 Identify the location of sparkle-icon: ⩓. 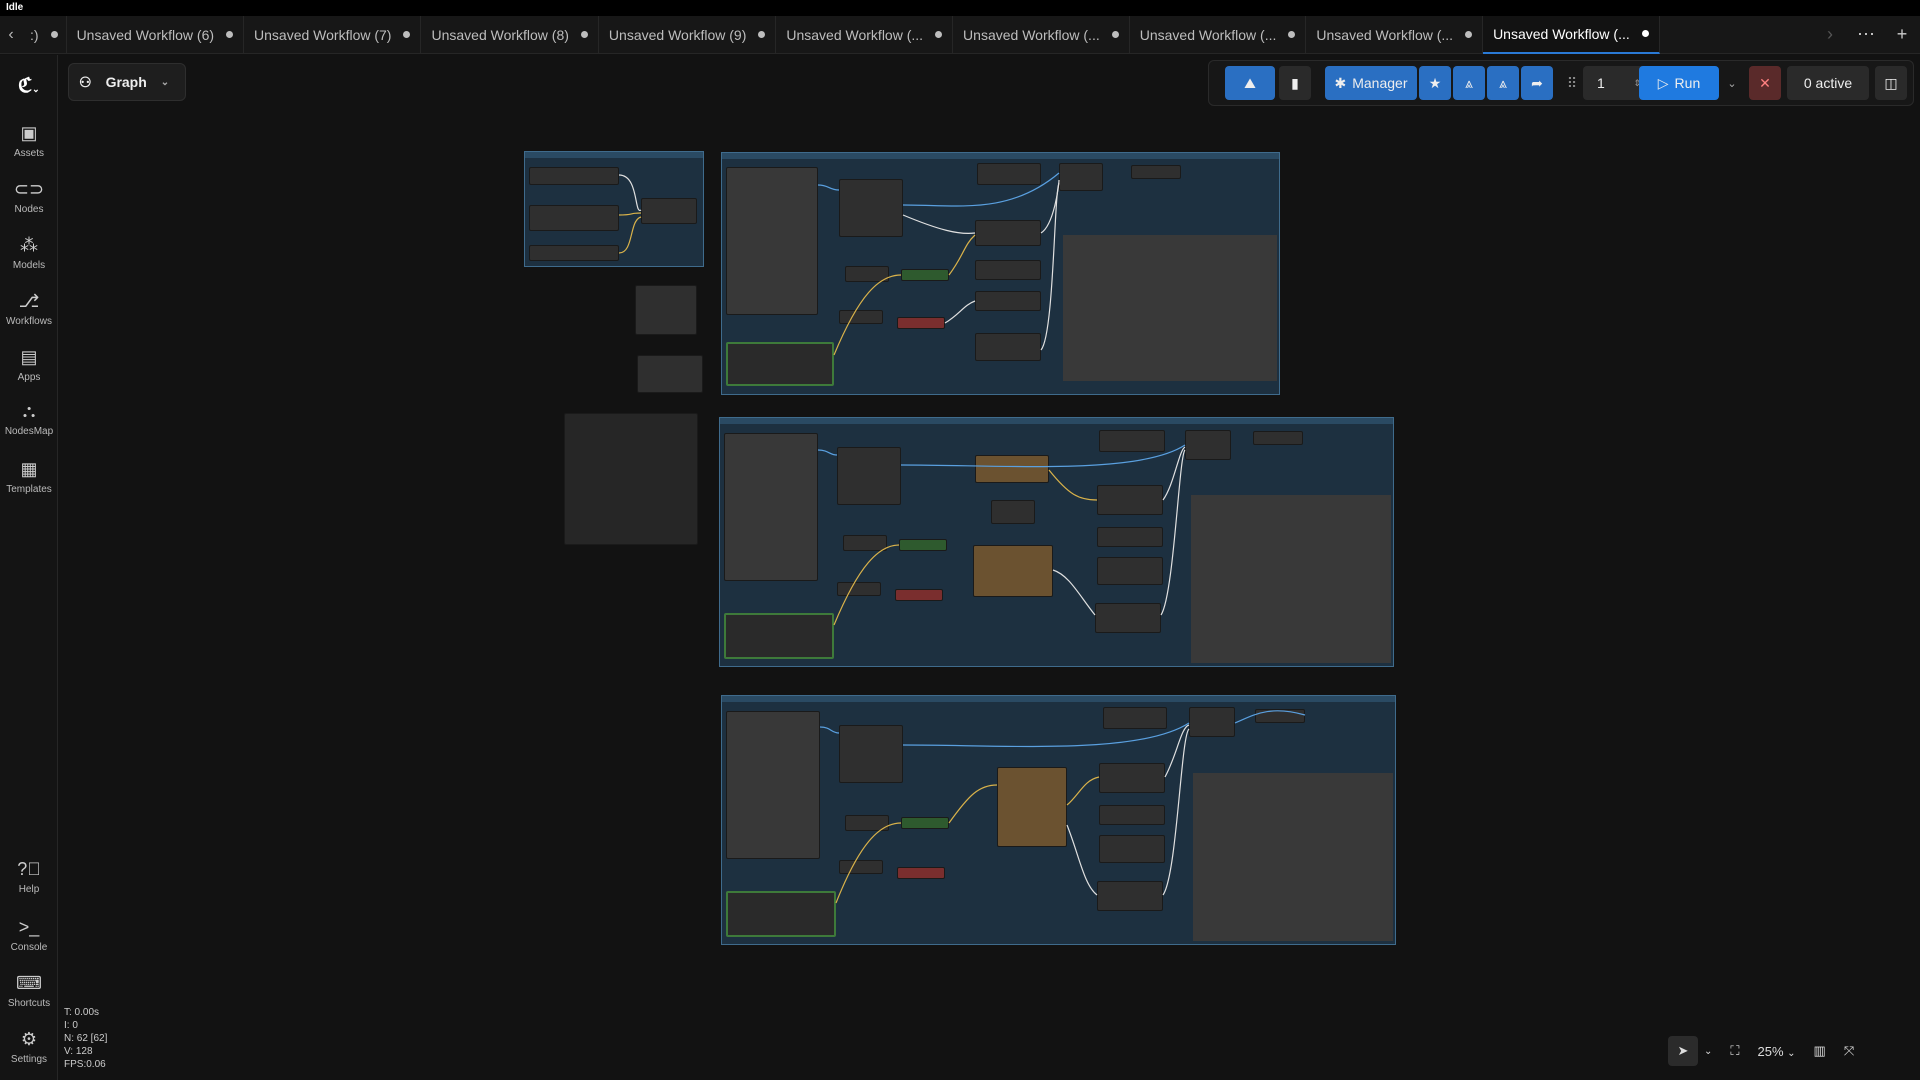
(1469, 83).